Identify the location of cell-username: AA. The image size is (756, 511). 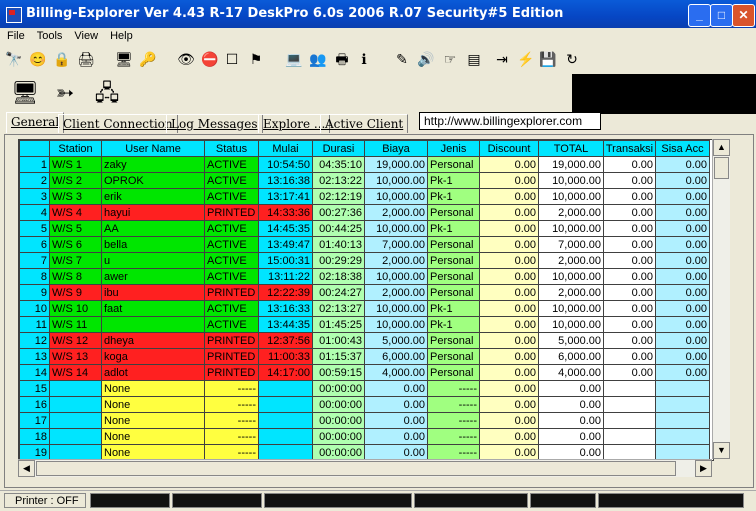
(153, 228).